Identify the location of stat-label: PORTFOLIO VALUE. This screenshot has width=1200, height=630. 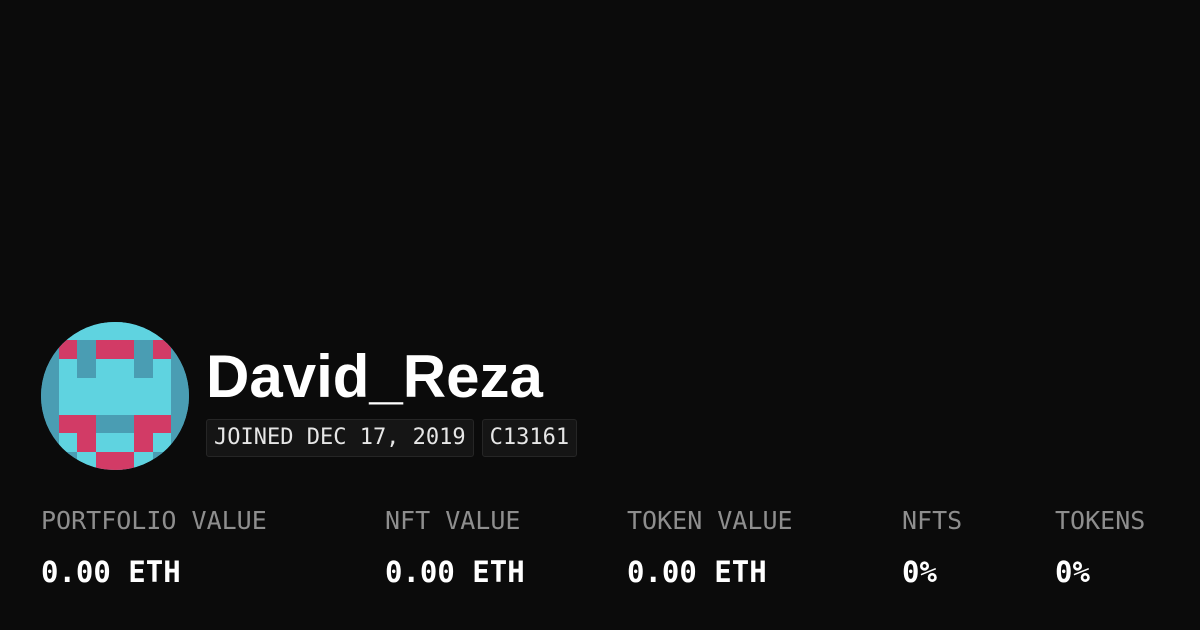
(154, 520).